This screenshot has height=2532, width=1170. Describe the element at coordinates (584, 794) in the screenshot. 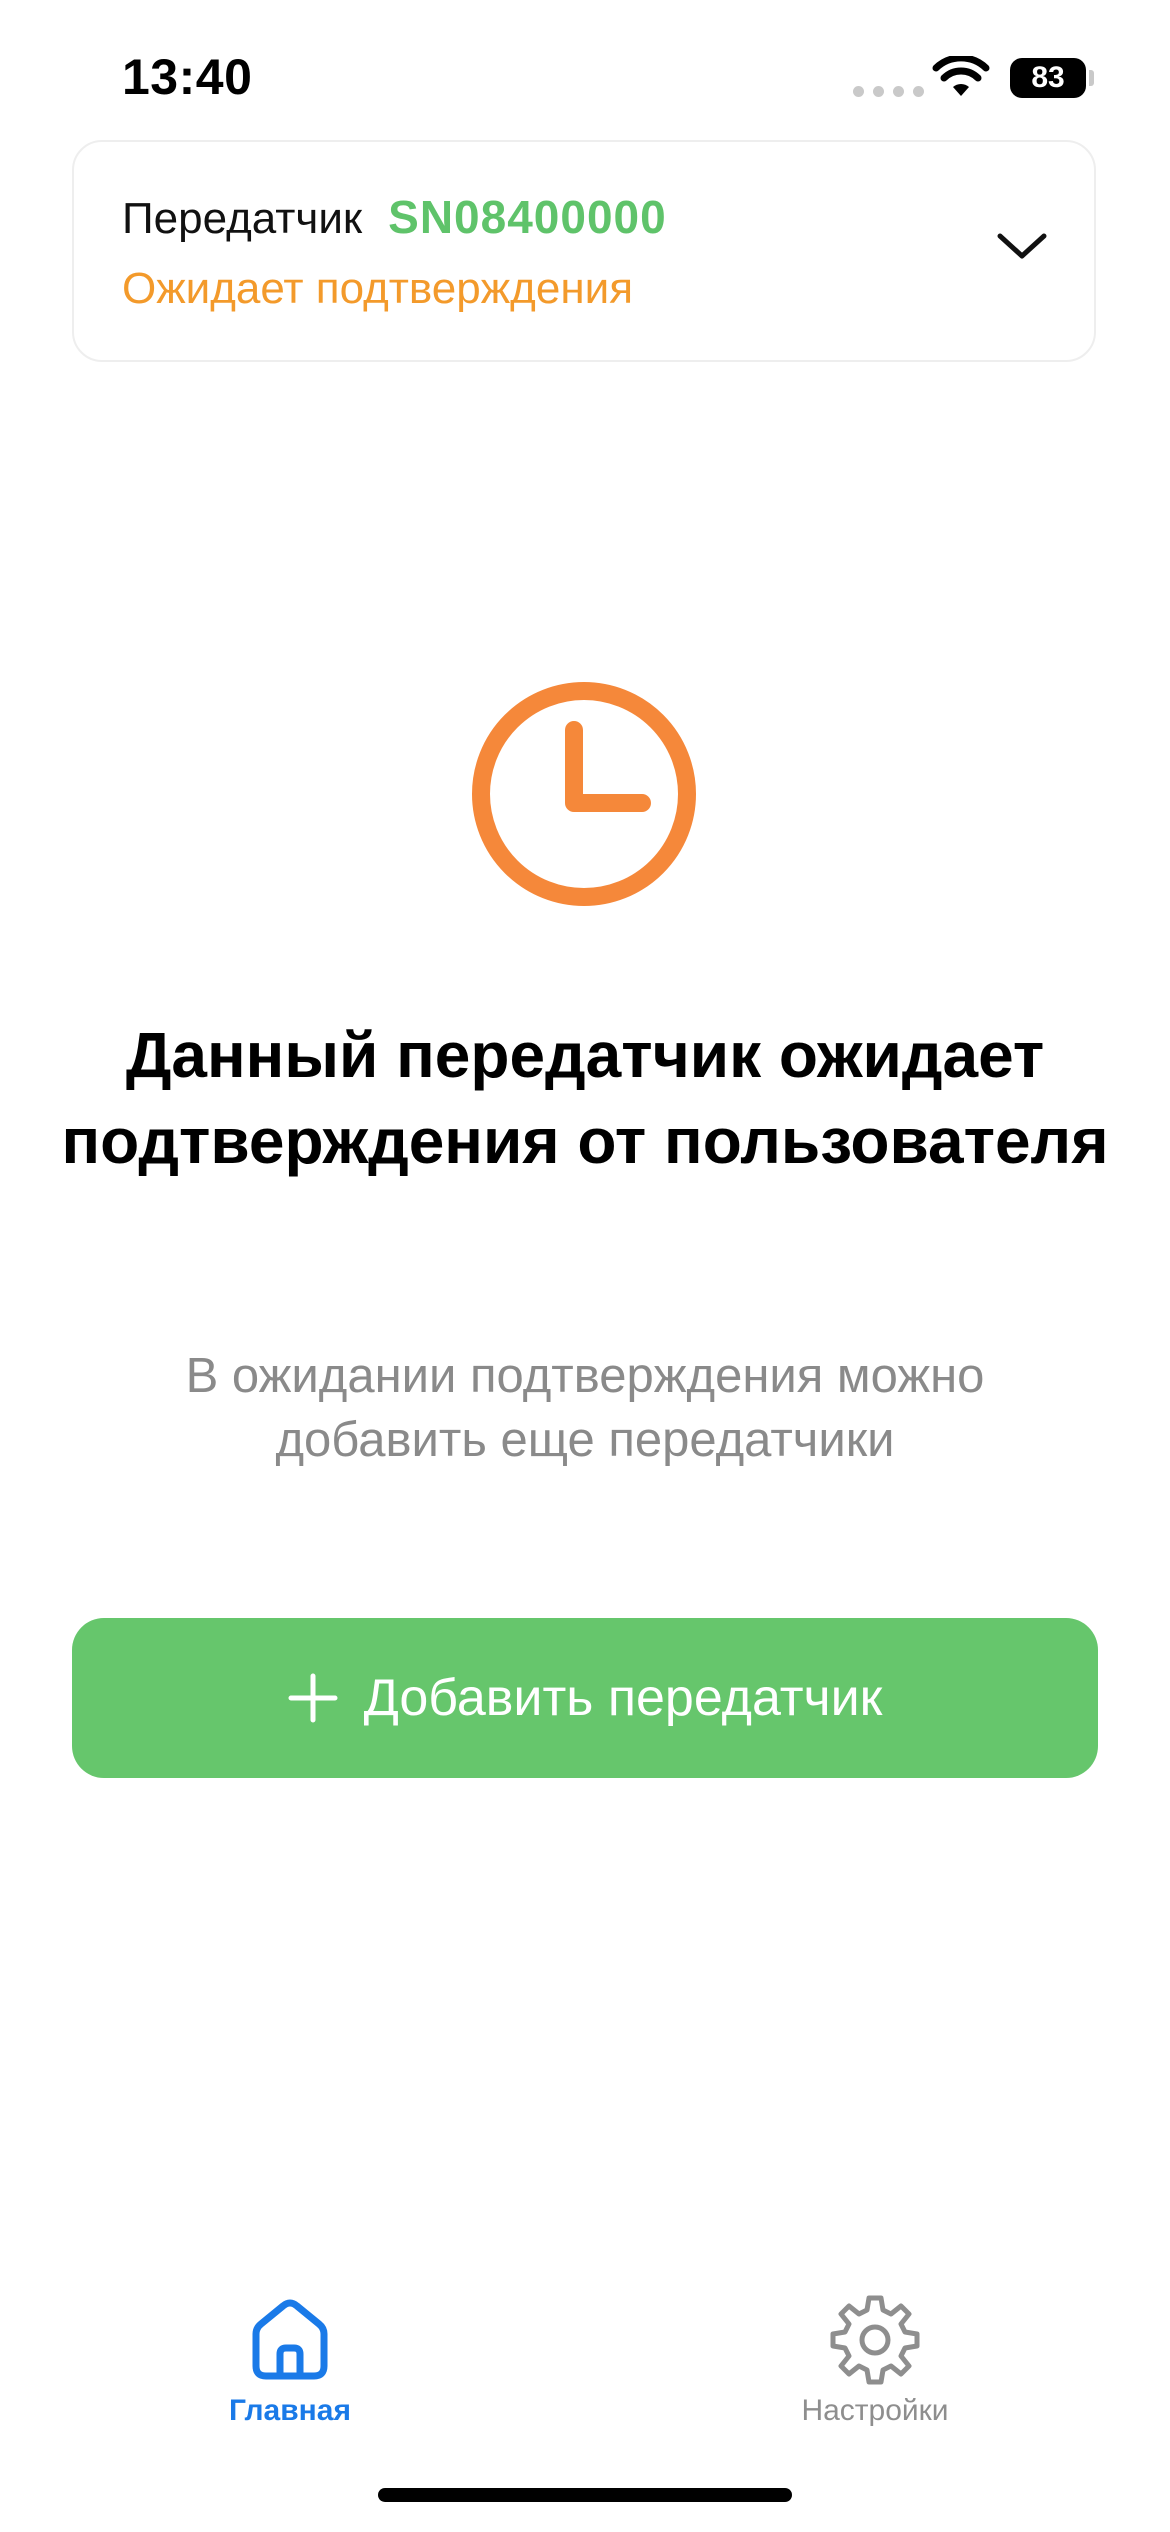

I see `clock-icon` at that location.